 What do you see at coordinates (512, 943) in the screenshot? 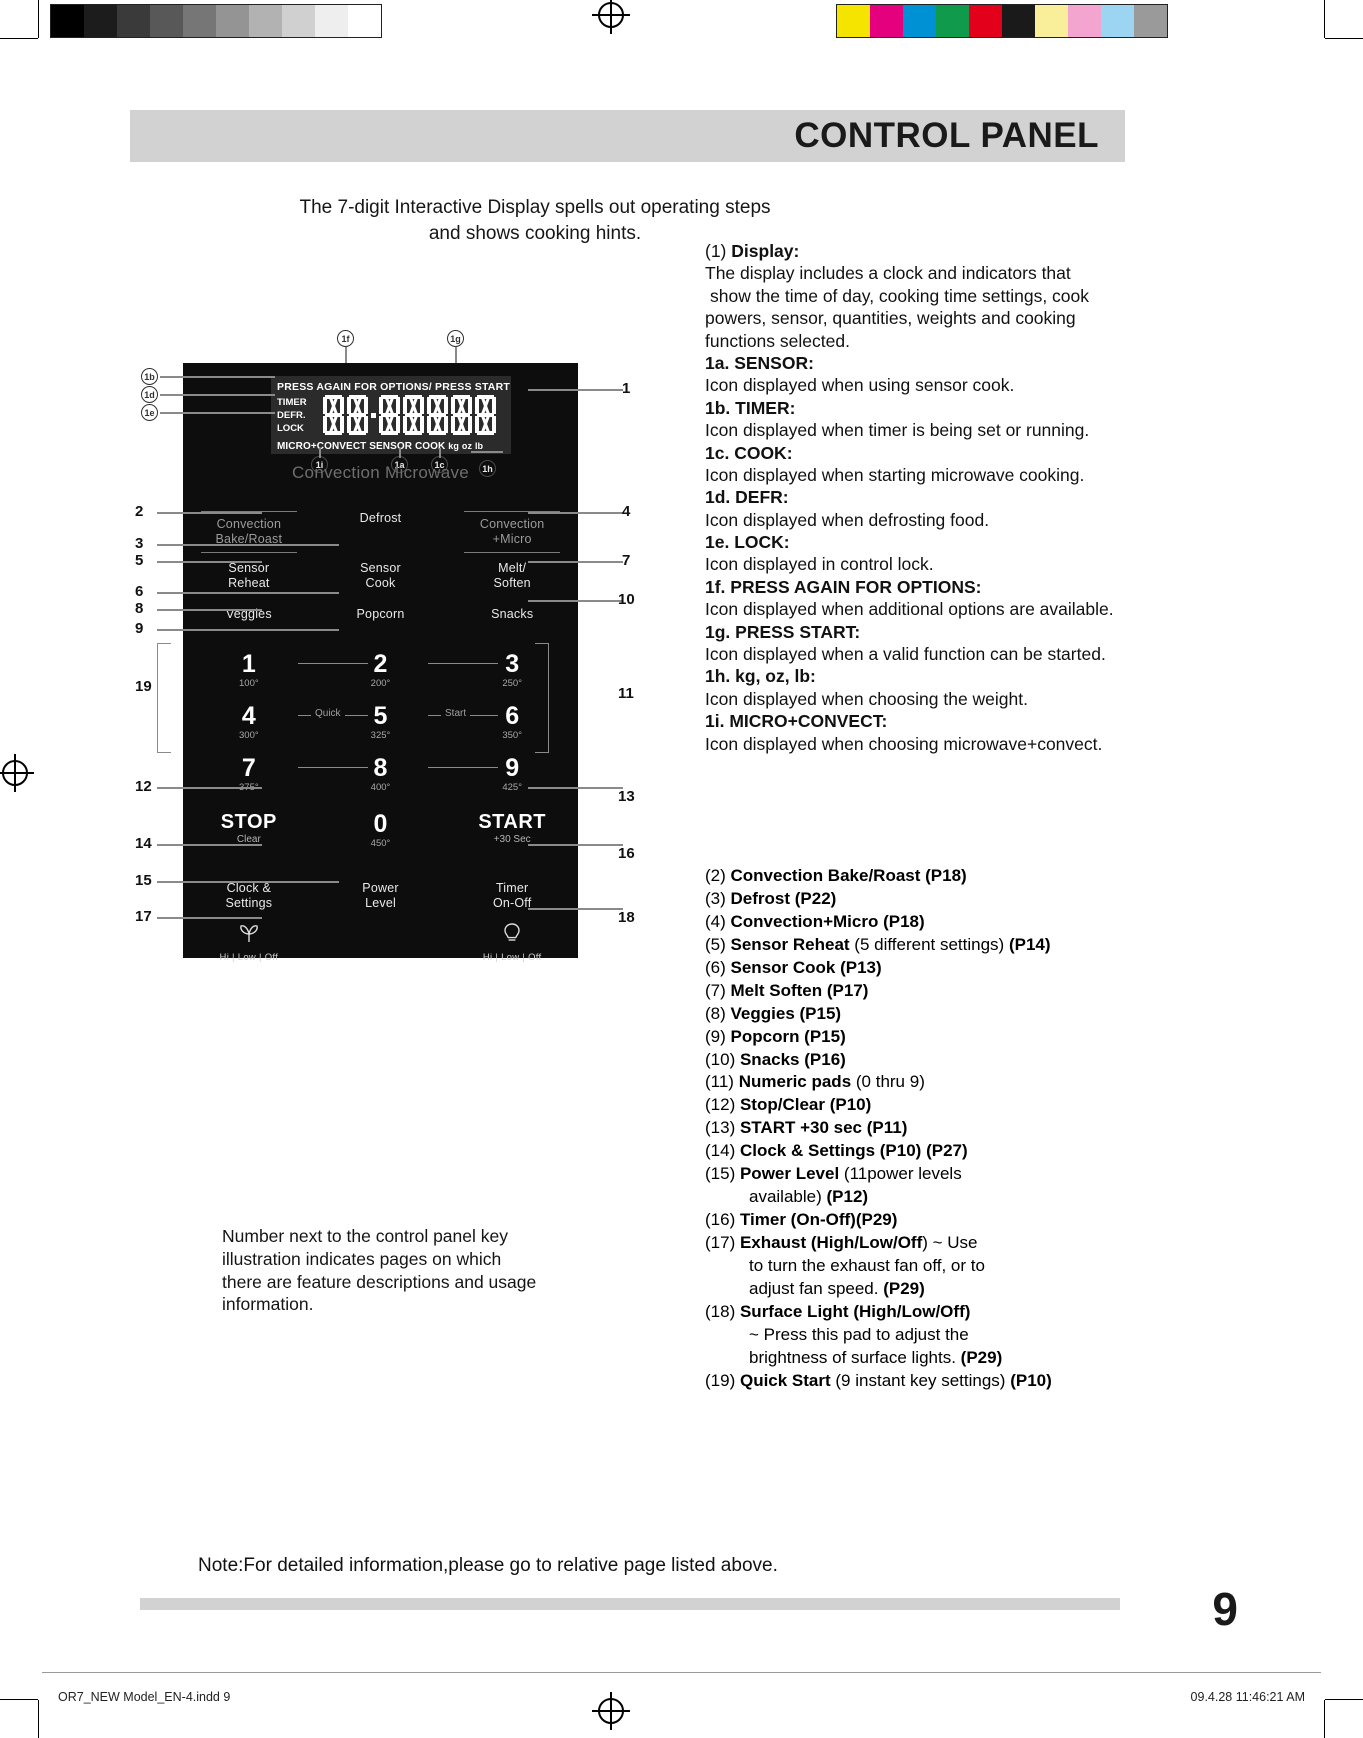
I see `surface-light-button: Hi | Low | Off` at bounding box center [512, 943].